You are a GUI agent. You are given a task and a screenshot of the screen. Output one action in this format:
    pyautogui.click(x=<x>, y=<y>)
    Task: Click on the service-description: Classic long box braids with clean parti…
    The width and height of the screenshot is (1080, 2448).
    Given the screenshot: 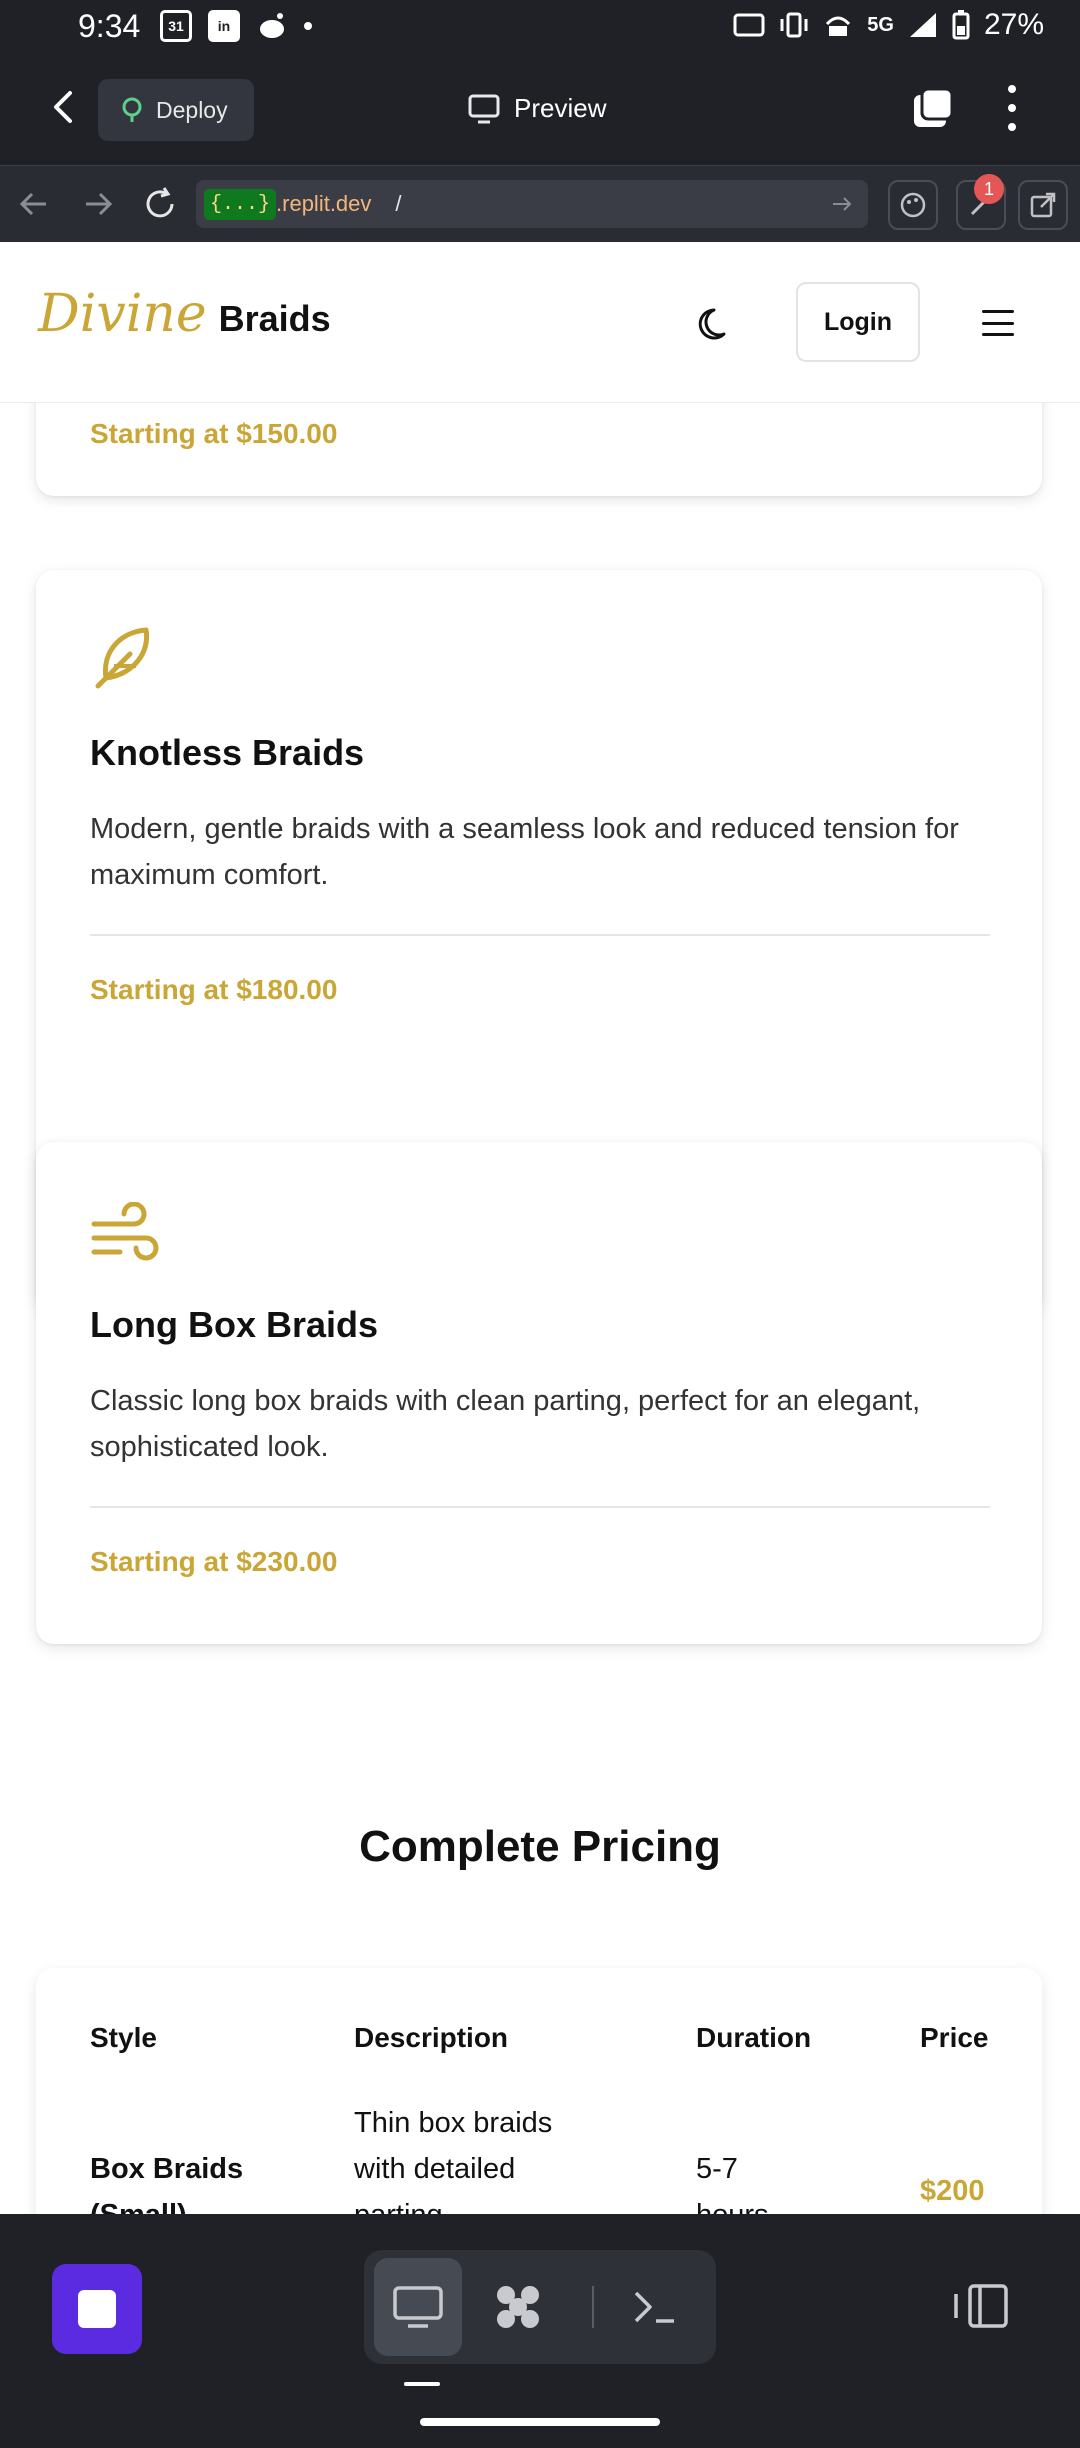 What is the action you would take?
    pyautogui.click(x=505, y=1424)
    